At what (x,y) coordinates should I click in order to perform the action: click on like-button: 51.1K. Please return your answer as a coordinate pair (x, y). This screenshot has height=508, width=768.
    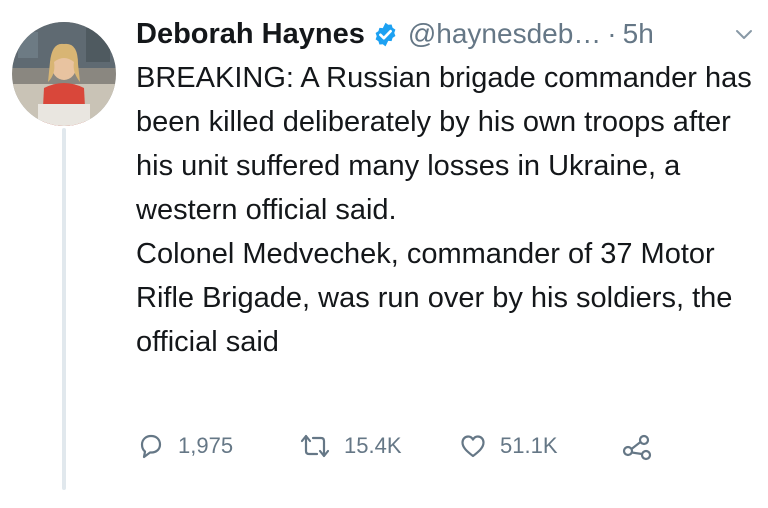
    Looking at the image, I should click on (508, 446).